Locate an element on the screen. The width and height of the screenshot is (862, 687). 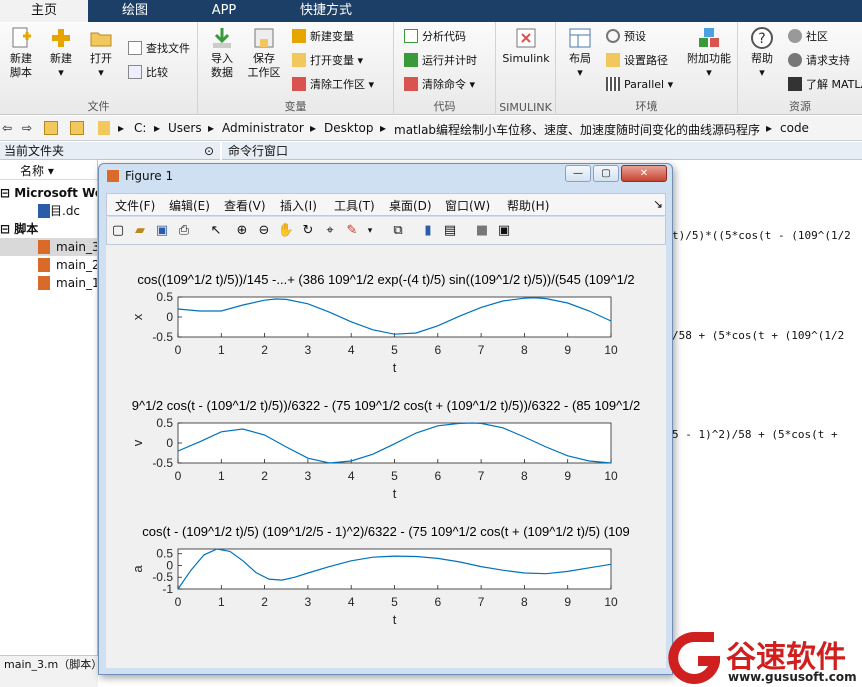
save-icon is located at coordinates (264, 38).